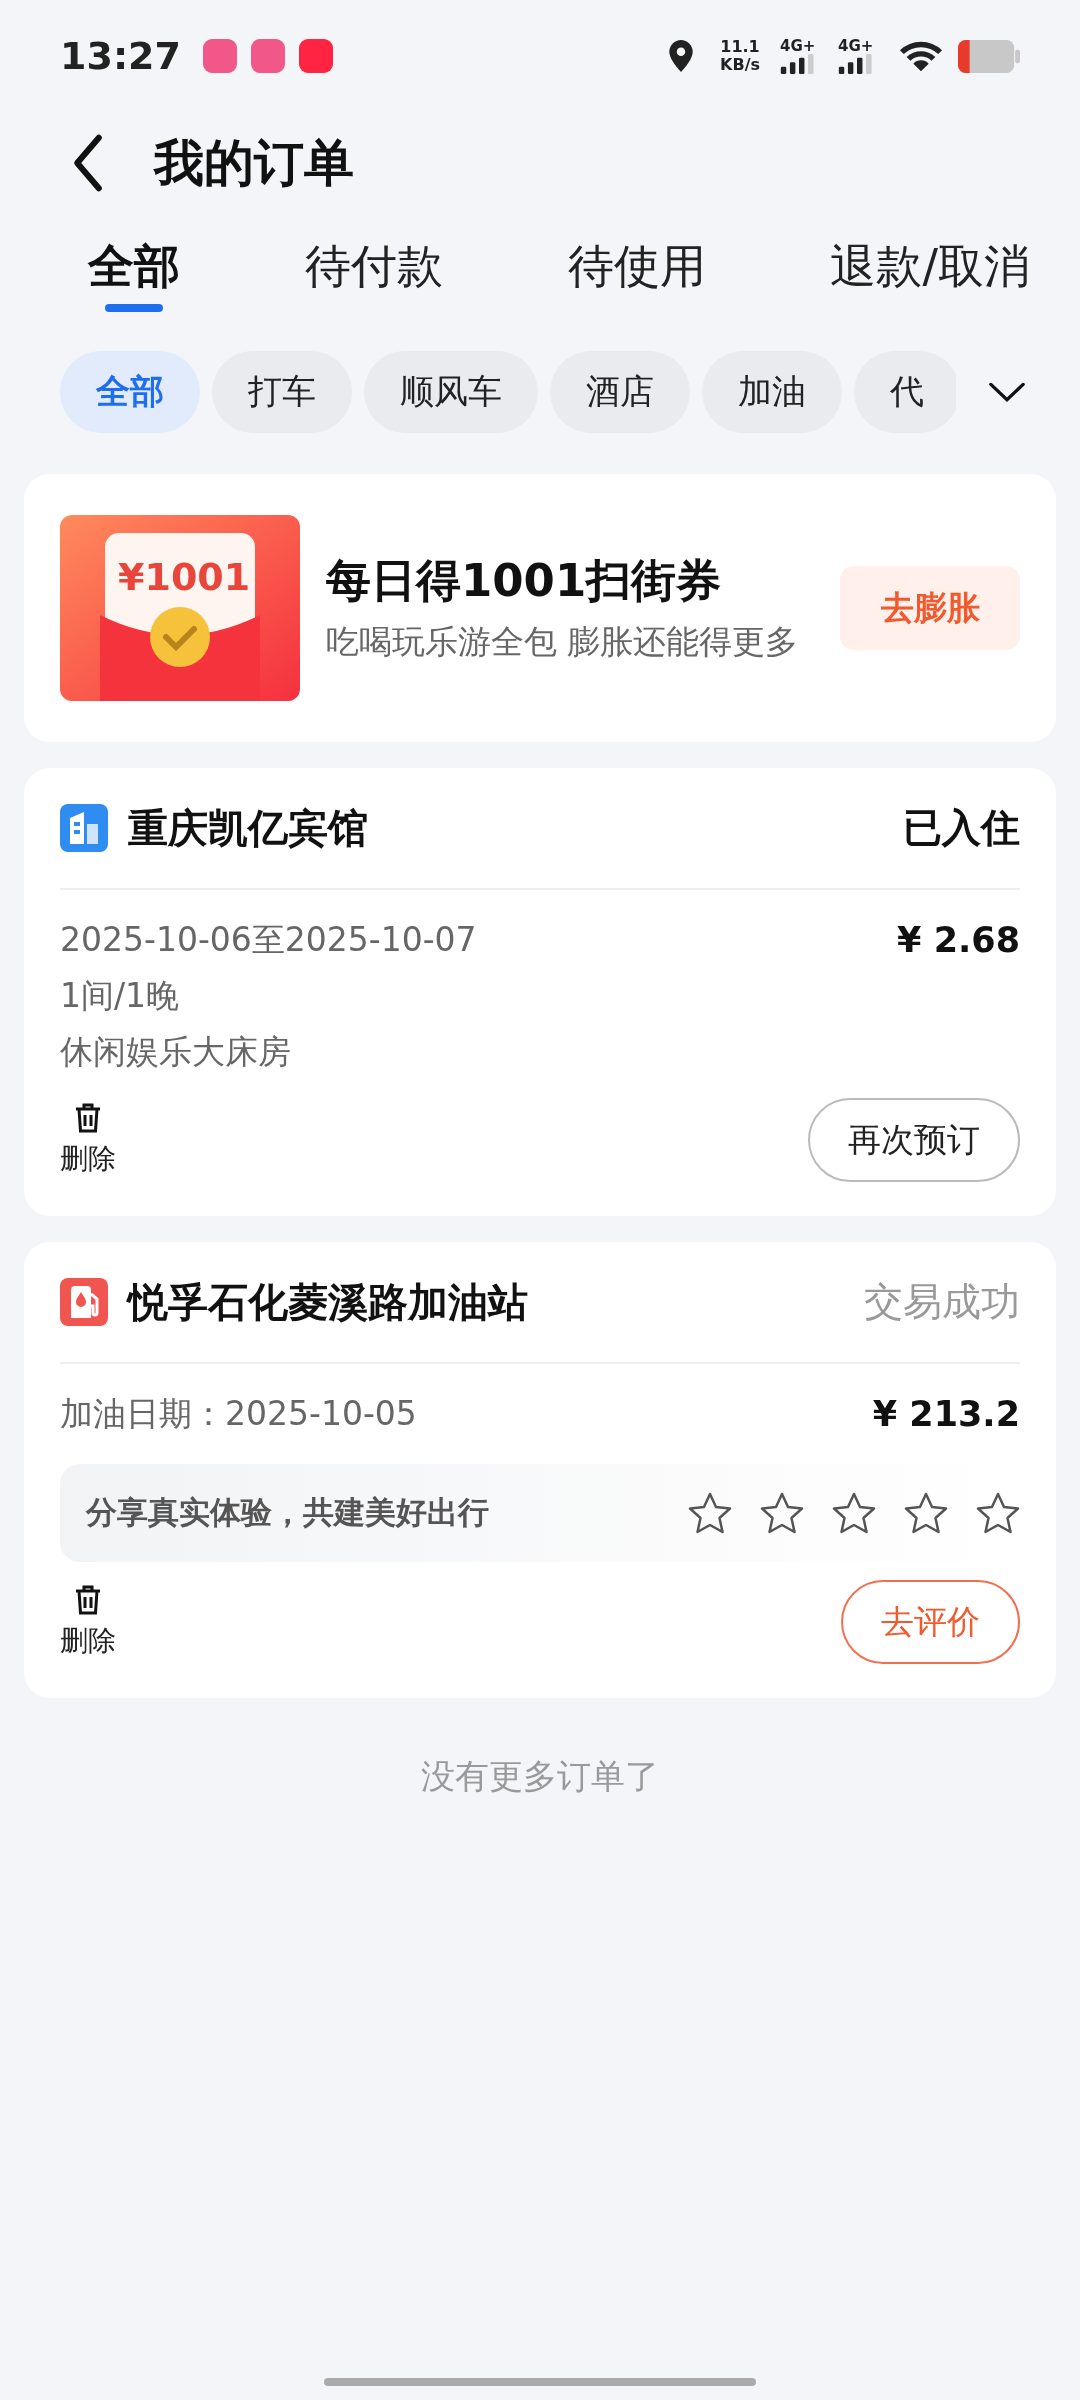  What do you see at coordinates (946, 1414) in the screenshot?
I see `order-price: ¥ 213.2` at bounding box center [946, 1414].